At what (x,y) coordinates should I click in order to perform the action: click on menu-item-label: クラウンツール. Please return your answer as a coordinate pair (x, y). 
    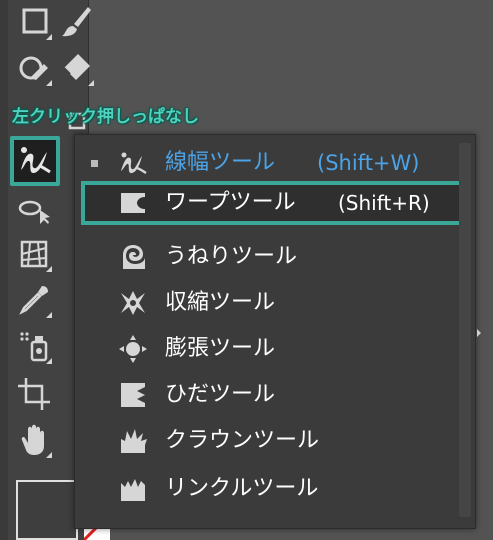
    Looking at the image, I should click on (242, 440).